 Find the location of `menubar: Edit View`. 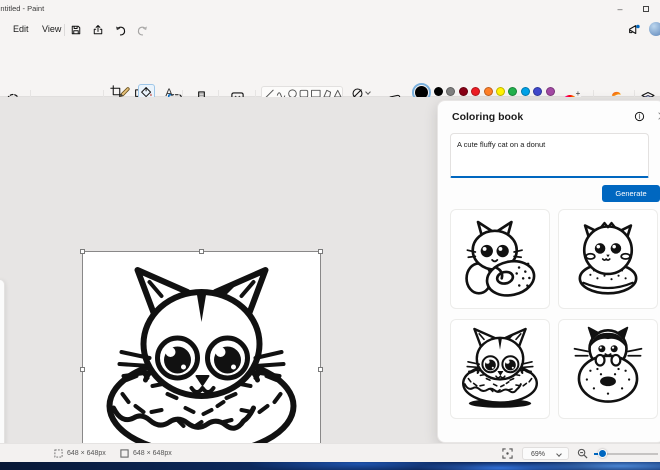

menubar: Edit View is located at coordinates (330, 30).